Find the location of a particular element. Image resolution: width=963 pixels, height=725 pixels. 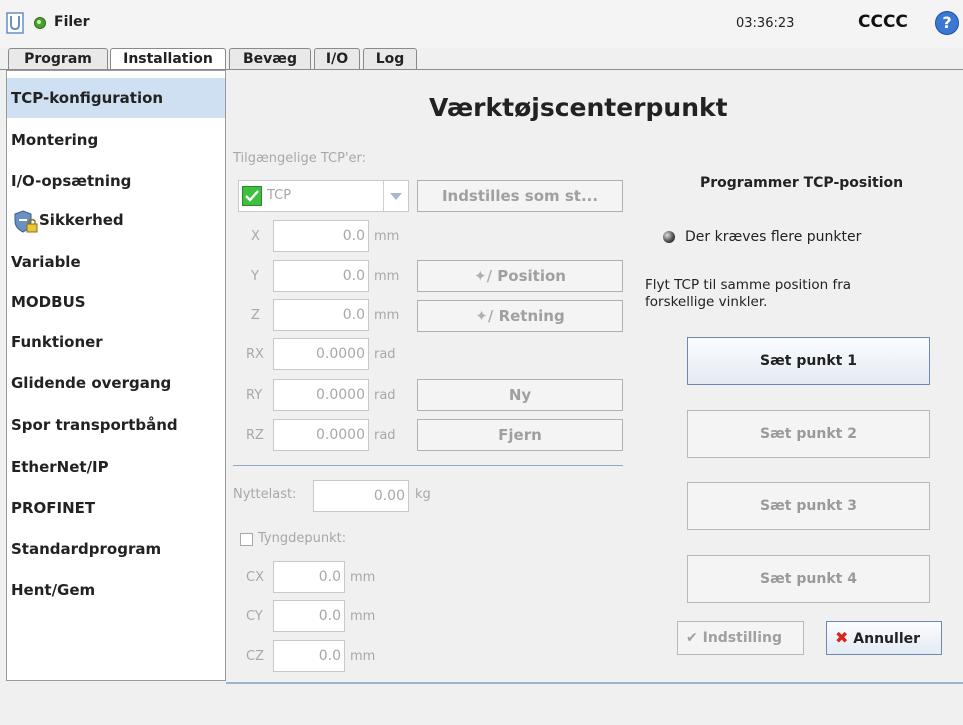

sidebar-item-profinet: PROFINET is located at coordinates (116, 508).